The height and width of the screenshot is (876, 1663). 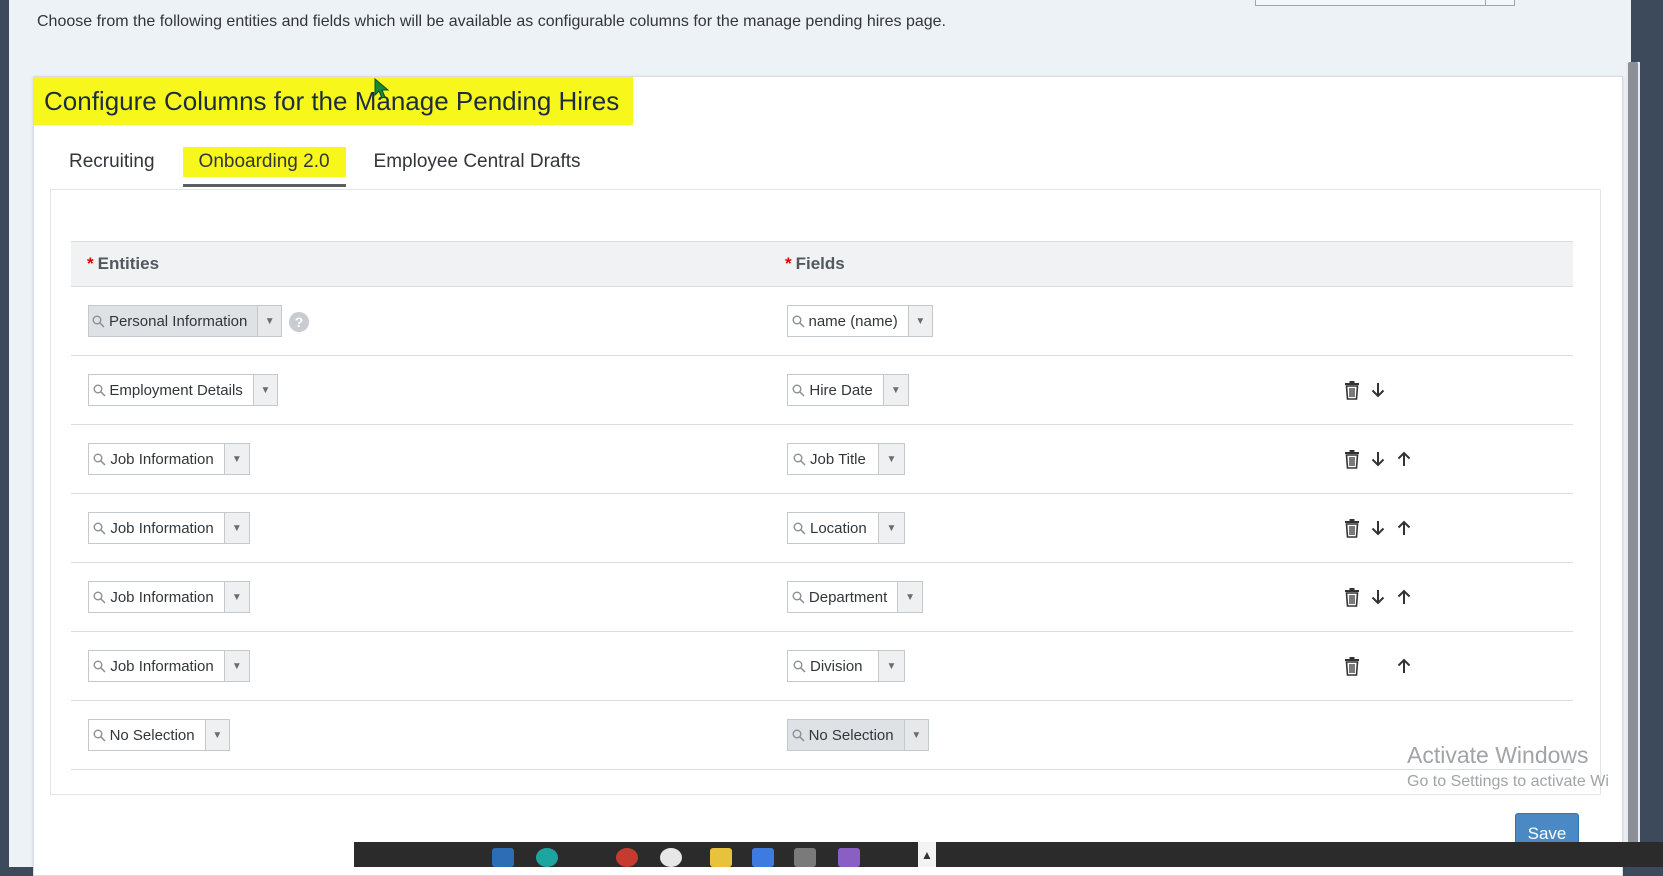 I want to click on combo-value: Hire Date, so click(x=841, y=390).